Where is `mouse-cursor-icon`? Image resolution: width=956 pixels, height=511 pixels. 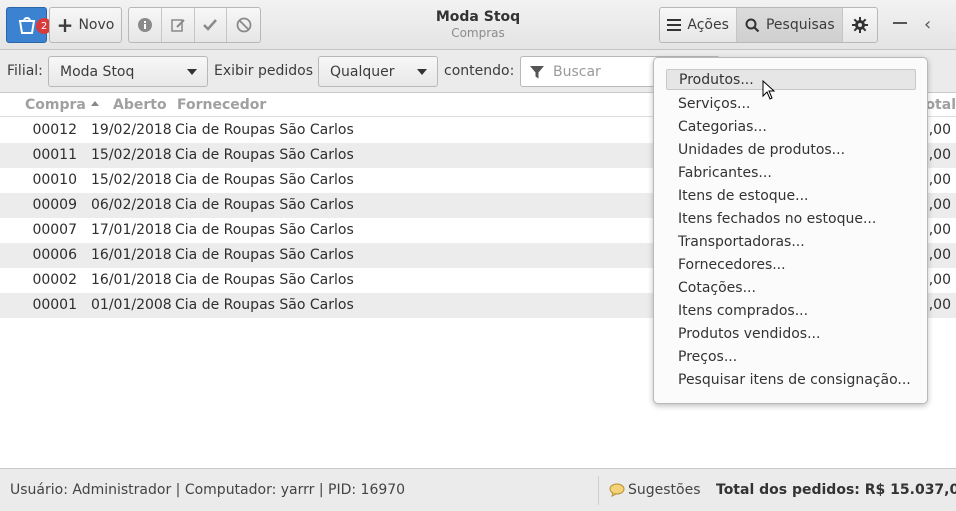
mouse-cursor-icon is located at coordinates (769, 90).